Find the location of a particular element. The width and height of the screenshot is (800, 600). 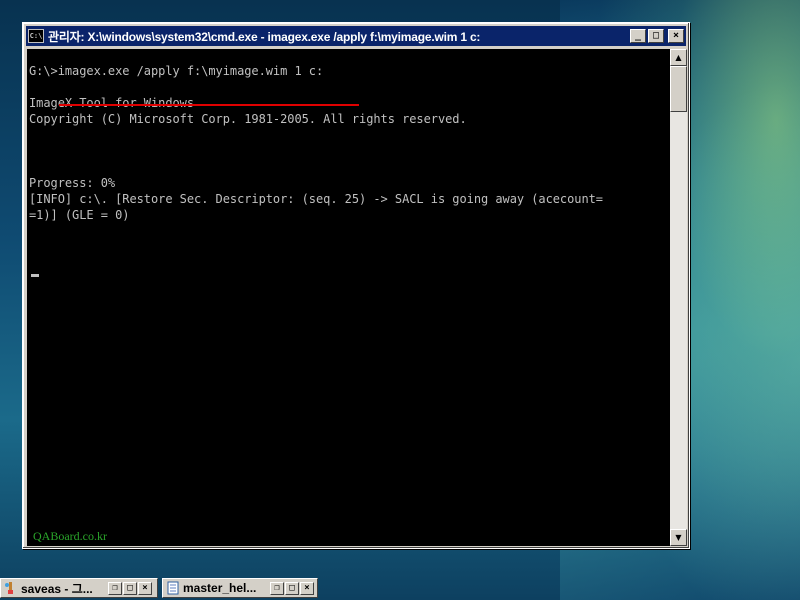

scroll-down-button: ▼ is located at coordinates (678, 537).